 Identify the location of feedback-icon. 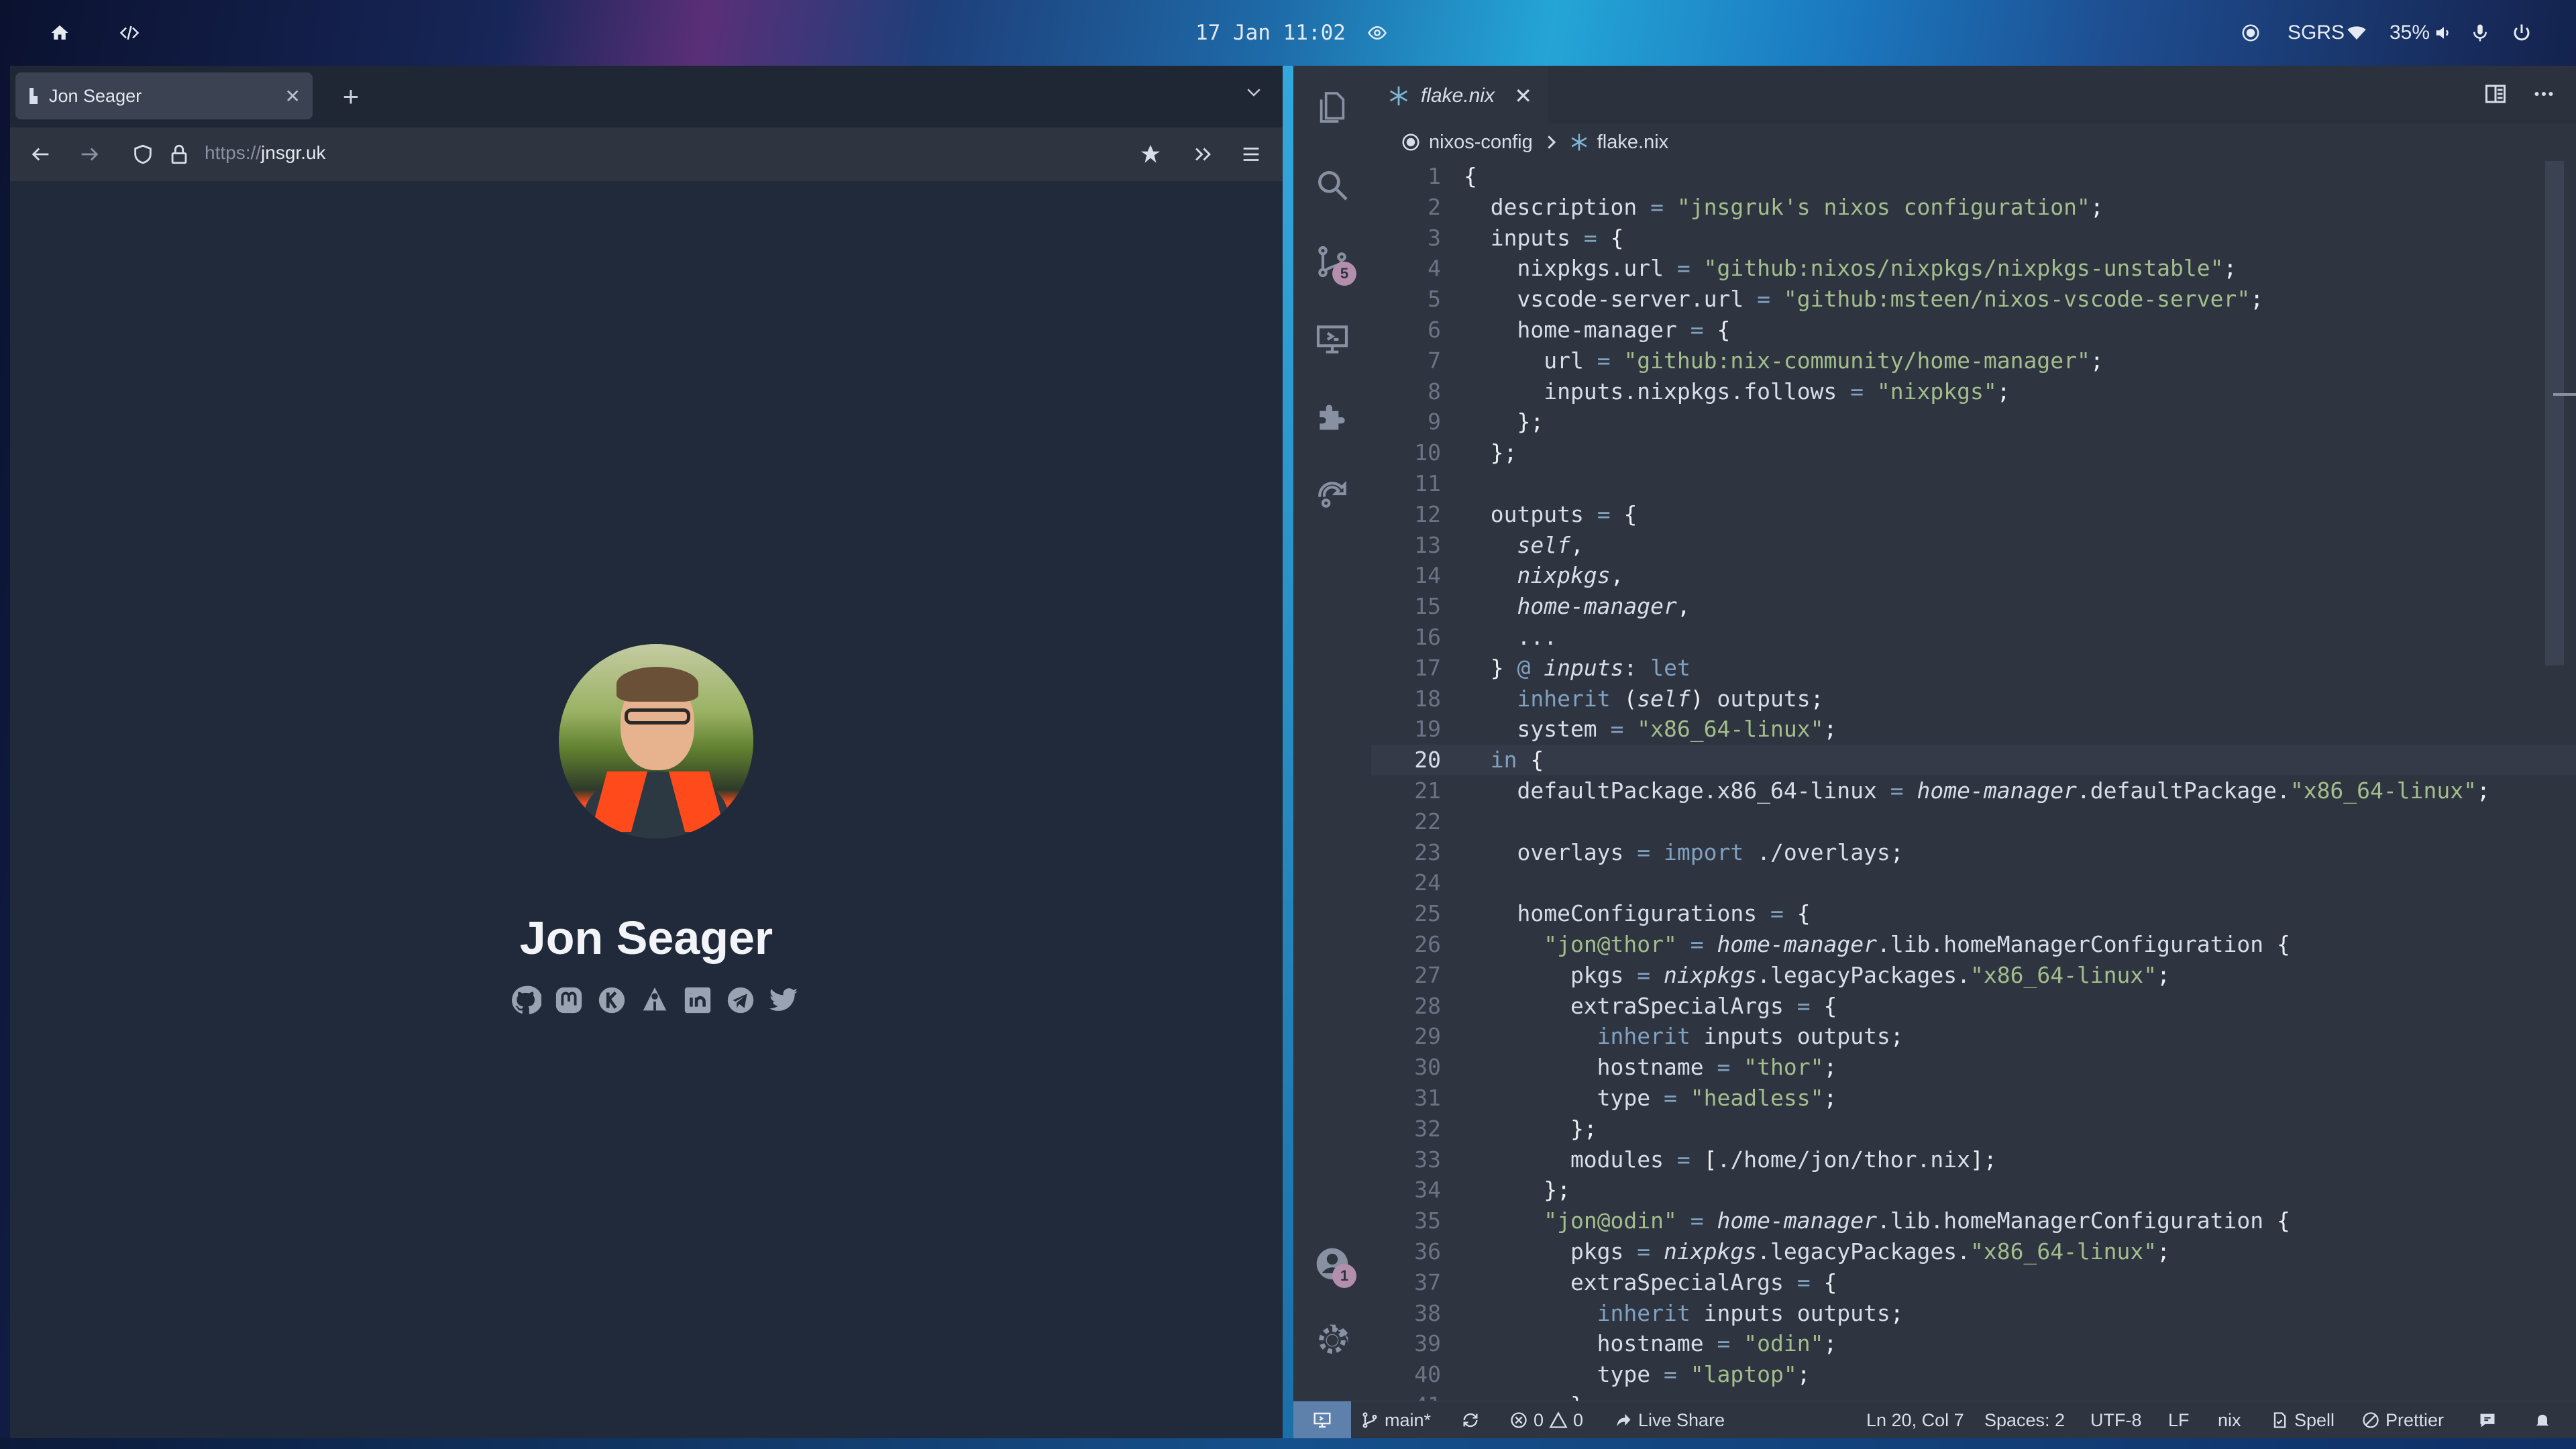
(2487, 1420).